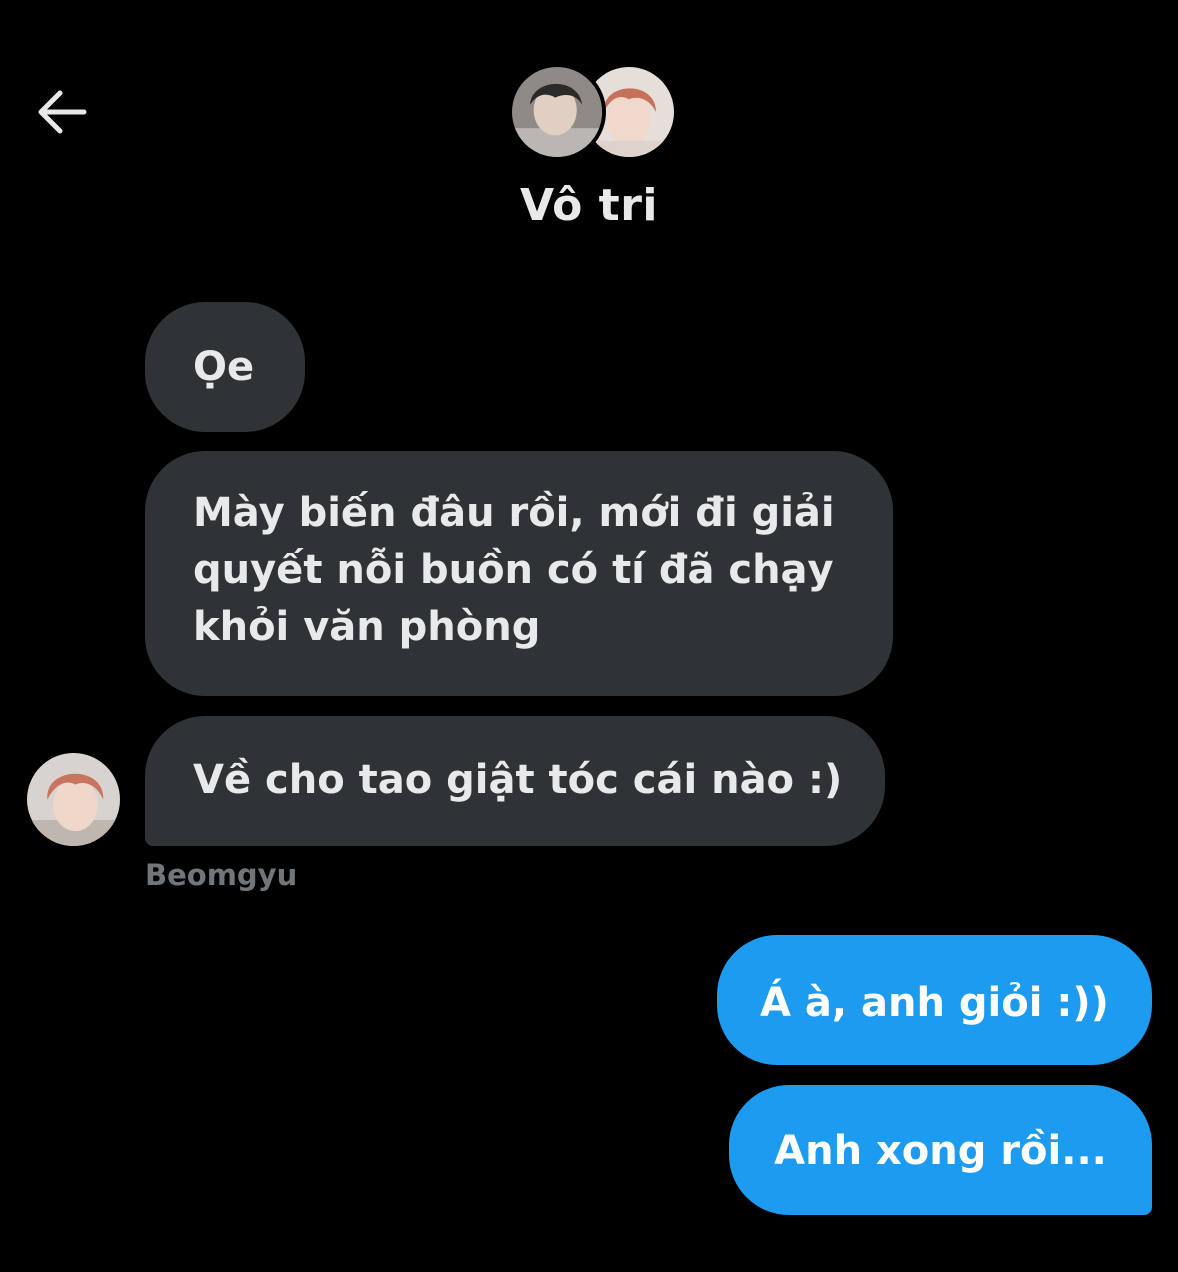 The image size is (1178, 1272). What do you see at coordinates (225, 367) in the screenshot?
I see `message-bubble-incoming: Ọe` at bounding box center [225, 367].